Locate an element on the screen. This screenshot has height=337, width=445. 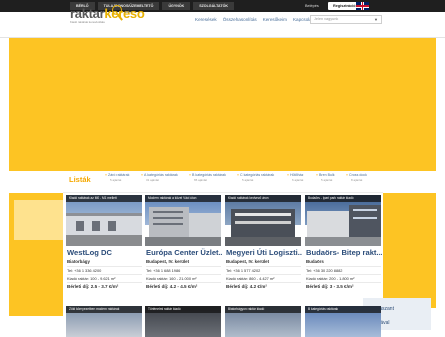
property-tag: Budaörs - Ipari park raktár kiadó is located at coordinates (343, 198).